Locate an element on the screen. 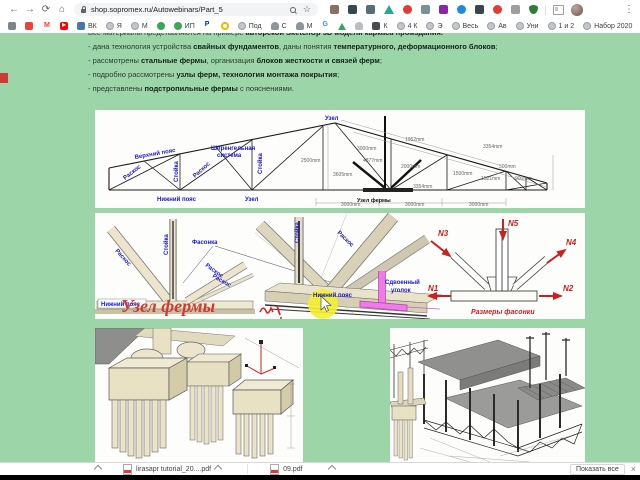  pile-group-corner is located at coordinates (408, 414).